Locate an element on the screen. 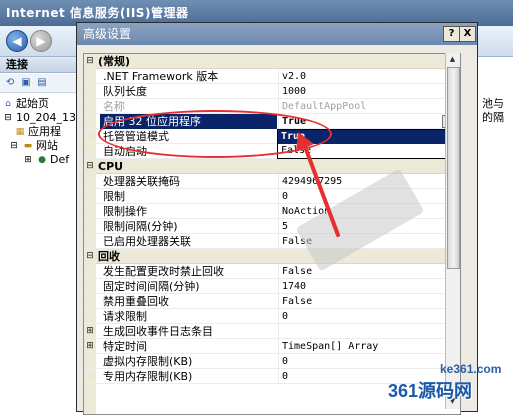  property-row: 队列长度 1000 is located at coordinates (272, 91).